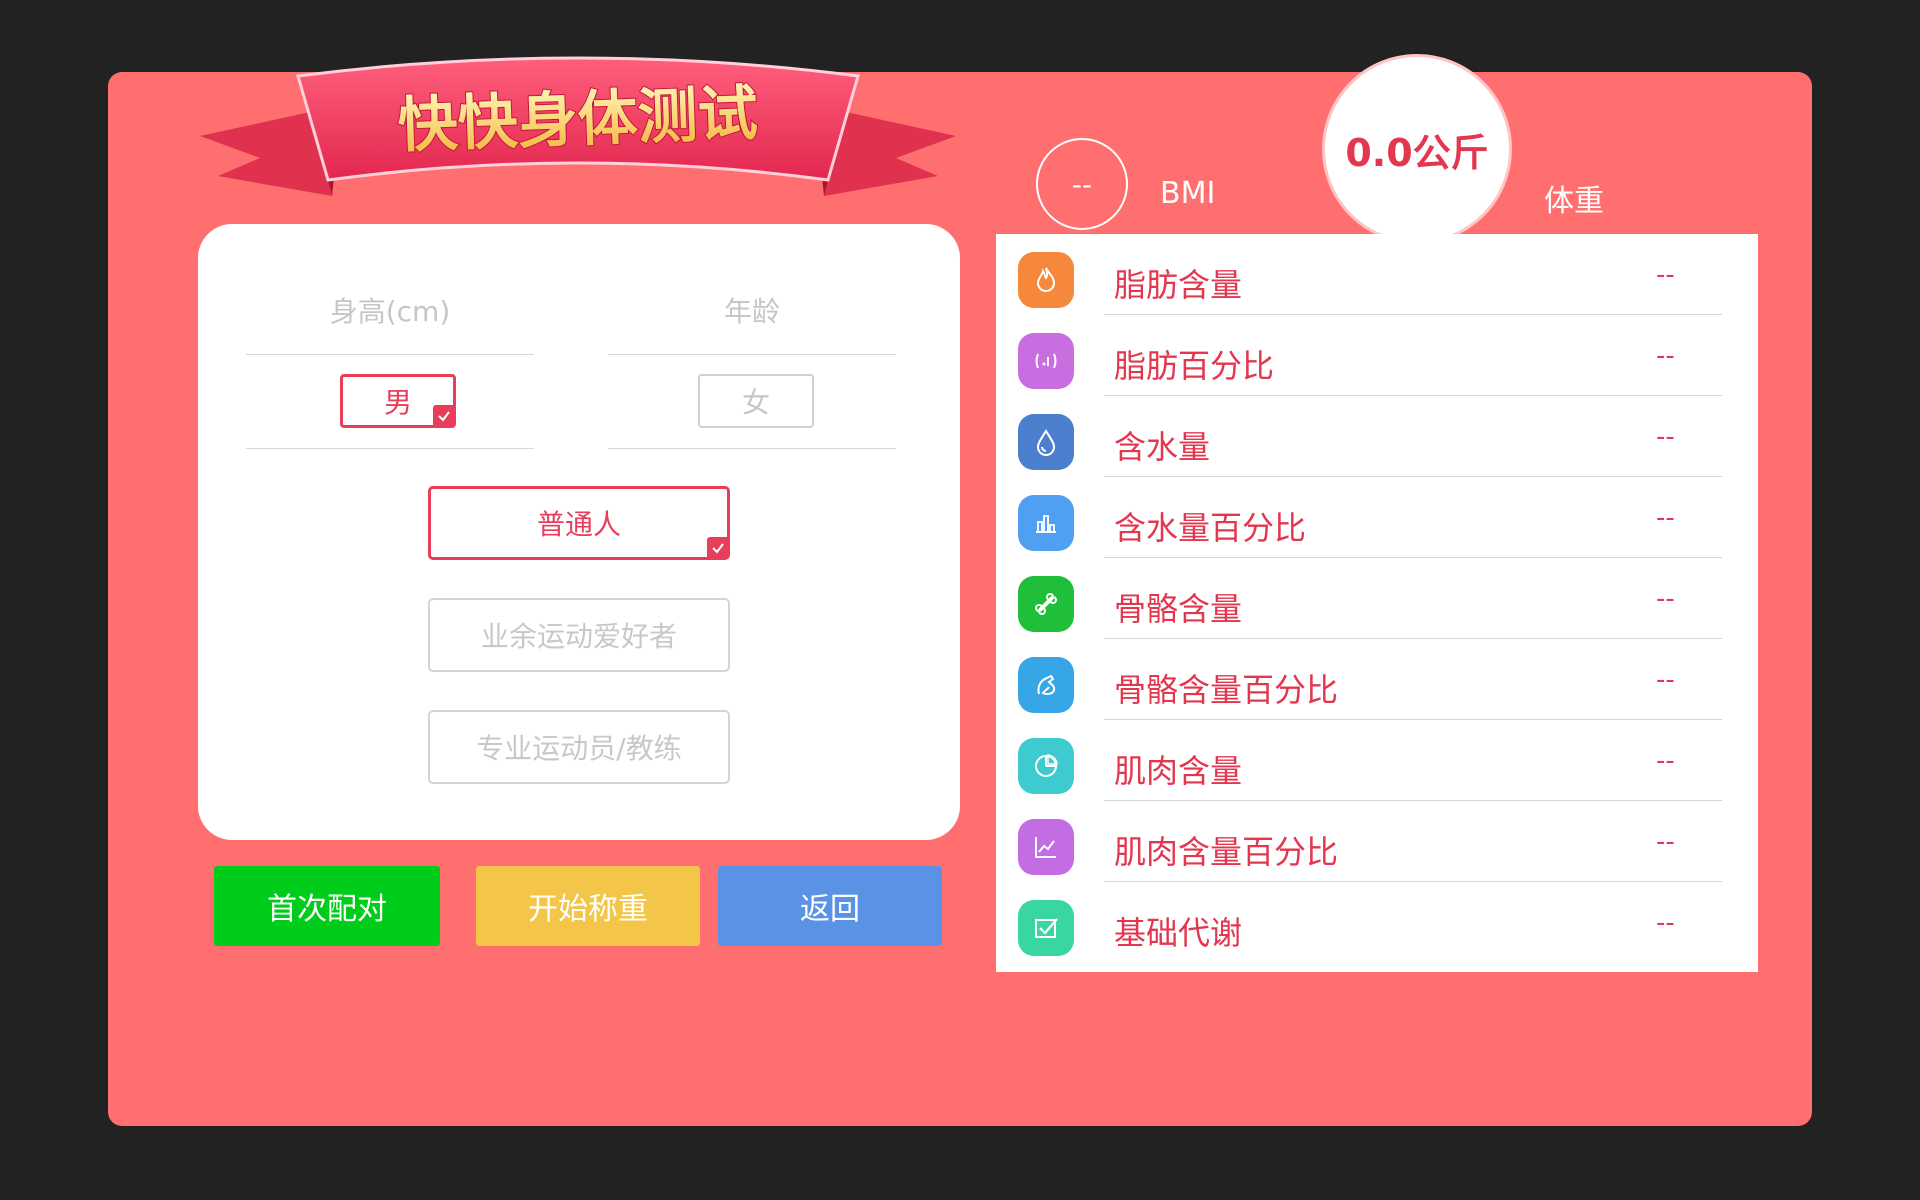  Describe the element at coordinates (1377, 679) in the screenshot. I see `metric-row-bone-percentage: 骨骼含量百分比 --` at that location.